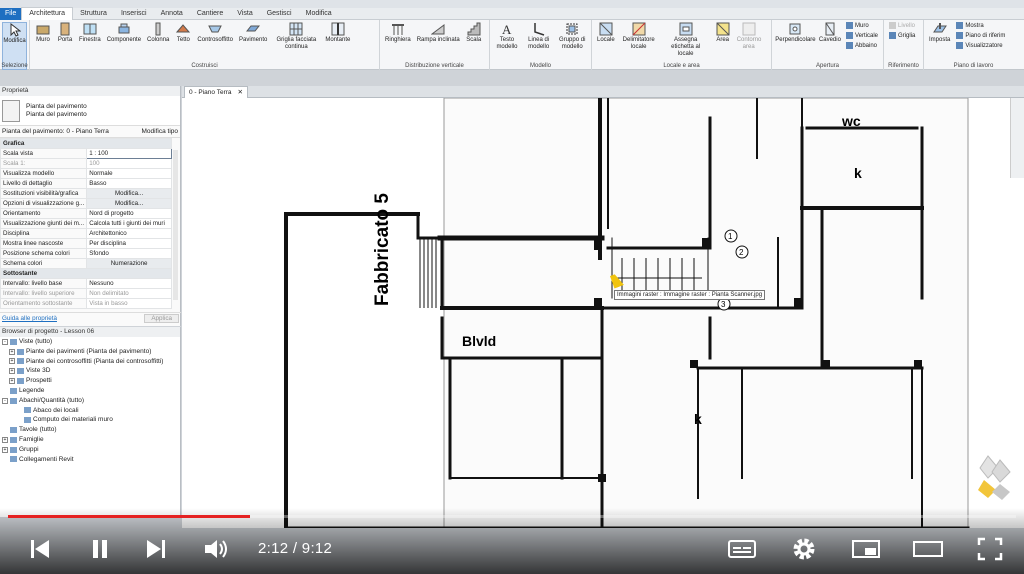  I want to click on next-button, so click(156, 549).